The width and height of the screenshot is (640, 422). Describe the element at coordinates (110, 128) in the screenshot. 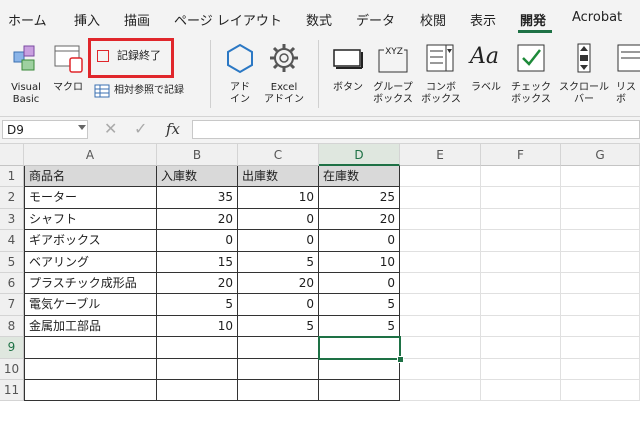

I see `cancel-x-icon: ✕` at that location.